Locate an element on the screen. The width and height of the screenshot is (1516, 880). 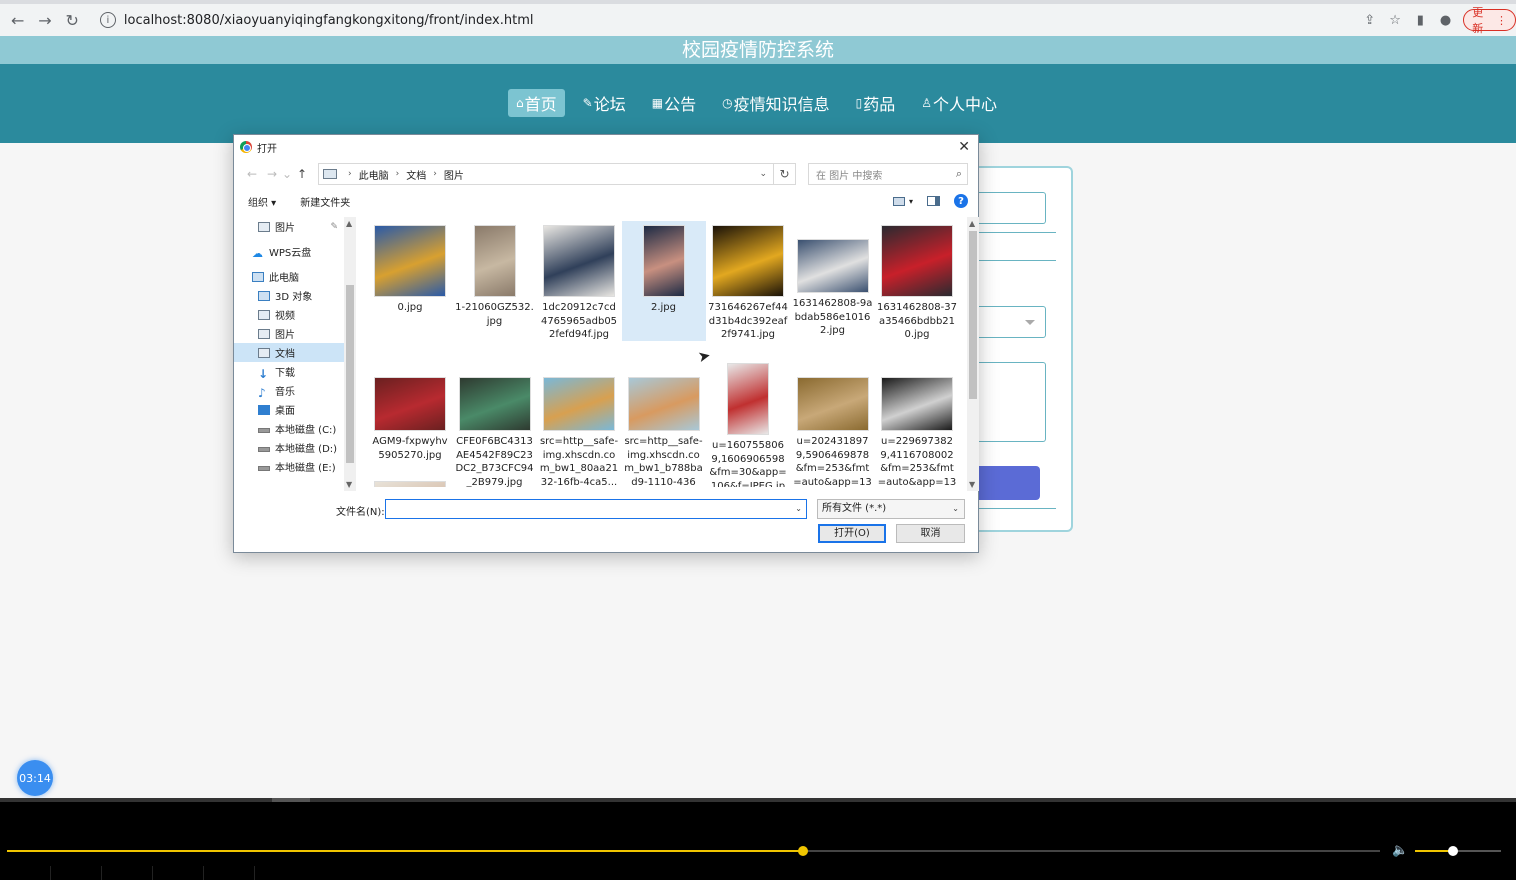
sidebar-item: 本地磁盘 (D:) is located at coordinates (289, 447).